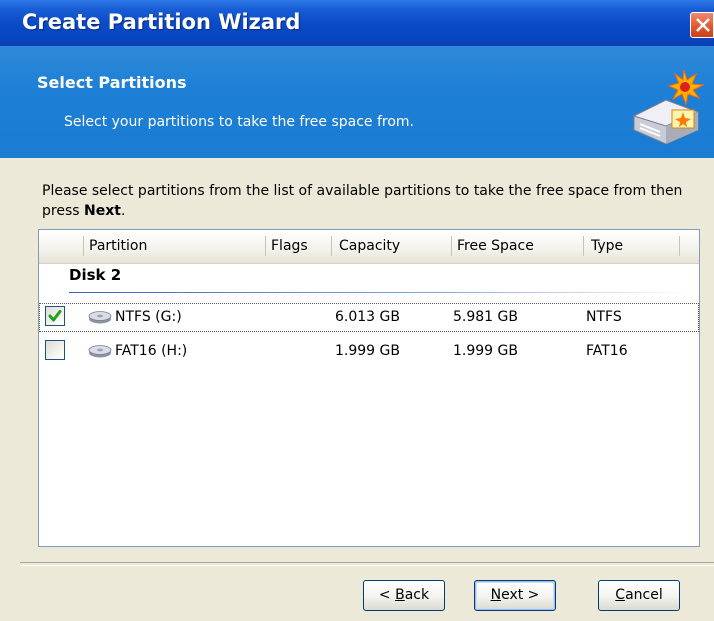 The width and height of the screenshot is (714, 621). Describe the element at coordinates (485, 351) in the screenshot. I see `cell-free-space: 1.999 GB` at that location.